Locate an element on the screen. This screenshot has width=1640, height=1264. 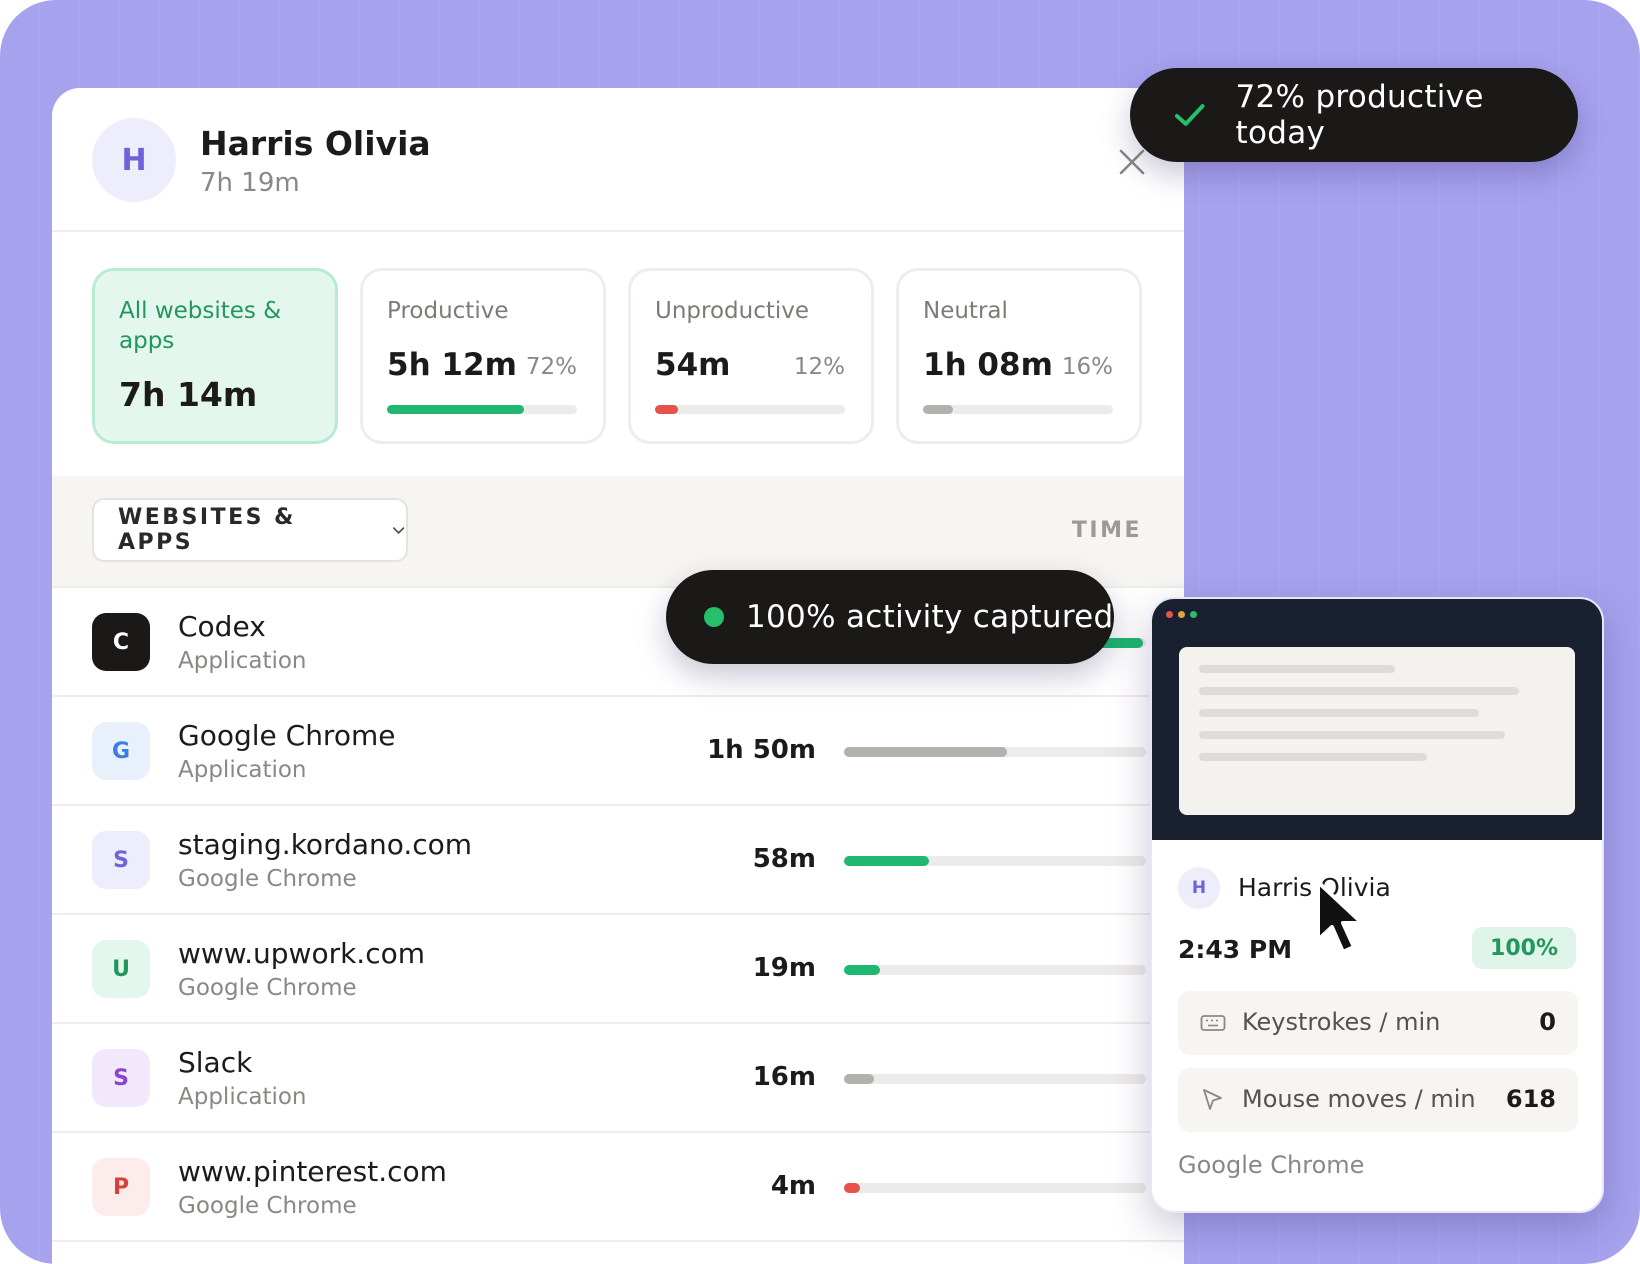
card-label: Productive is located at coordinates (448, 311).